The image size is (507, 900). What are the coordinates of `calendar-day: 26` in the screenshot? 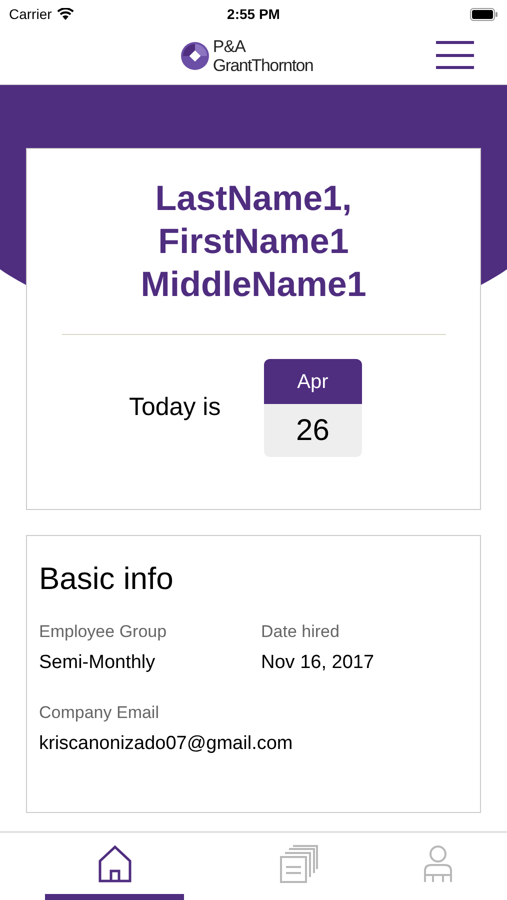 It's located at (313, 430).